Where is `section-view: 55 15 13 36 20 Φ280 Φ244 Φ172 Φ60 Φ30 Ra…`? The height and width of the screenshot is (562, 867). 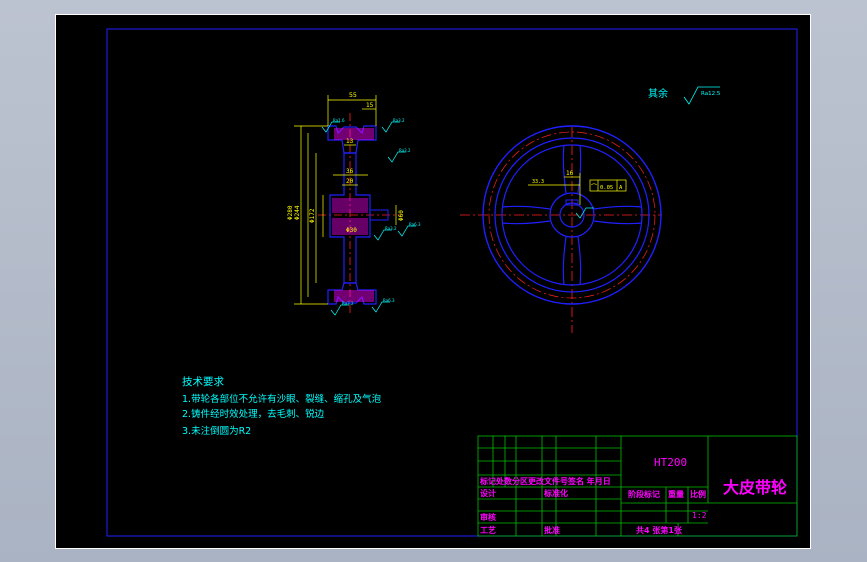 section-view: 55 15 13 36 20 Φ280 Φ244 Φ172 Φ60 Φ30 Ra… is located at coordinates (354, 203).